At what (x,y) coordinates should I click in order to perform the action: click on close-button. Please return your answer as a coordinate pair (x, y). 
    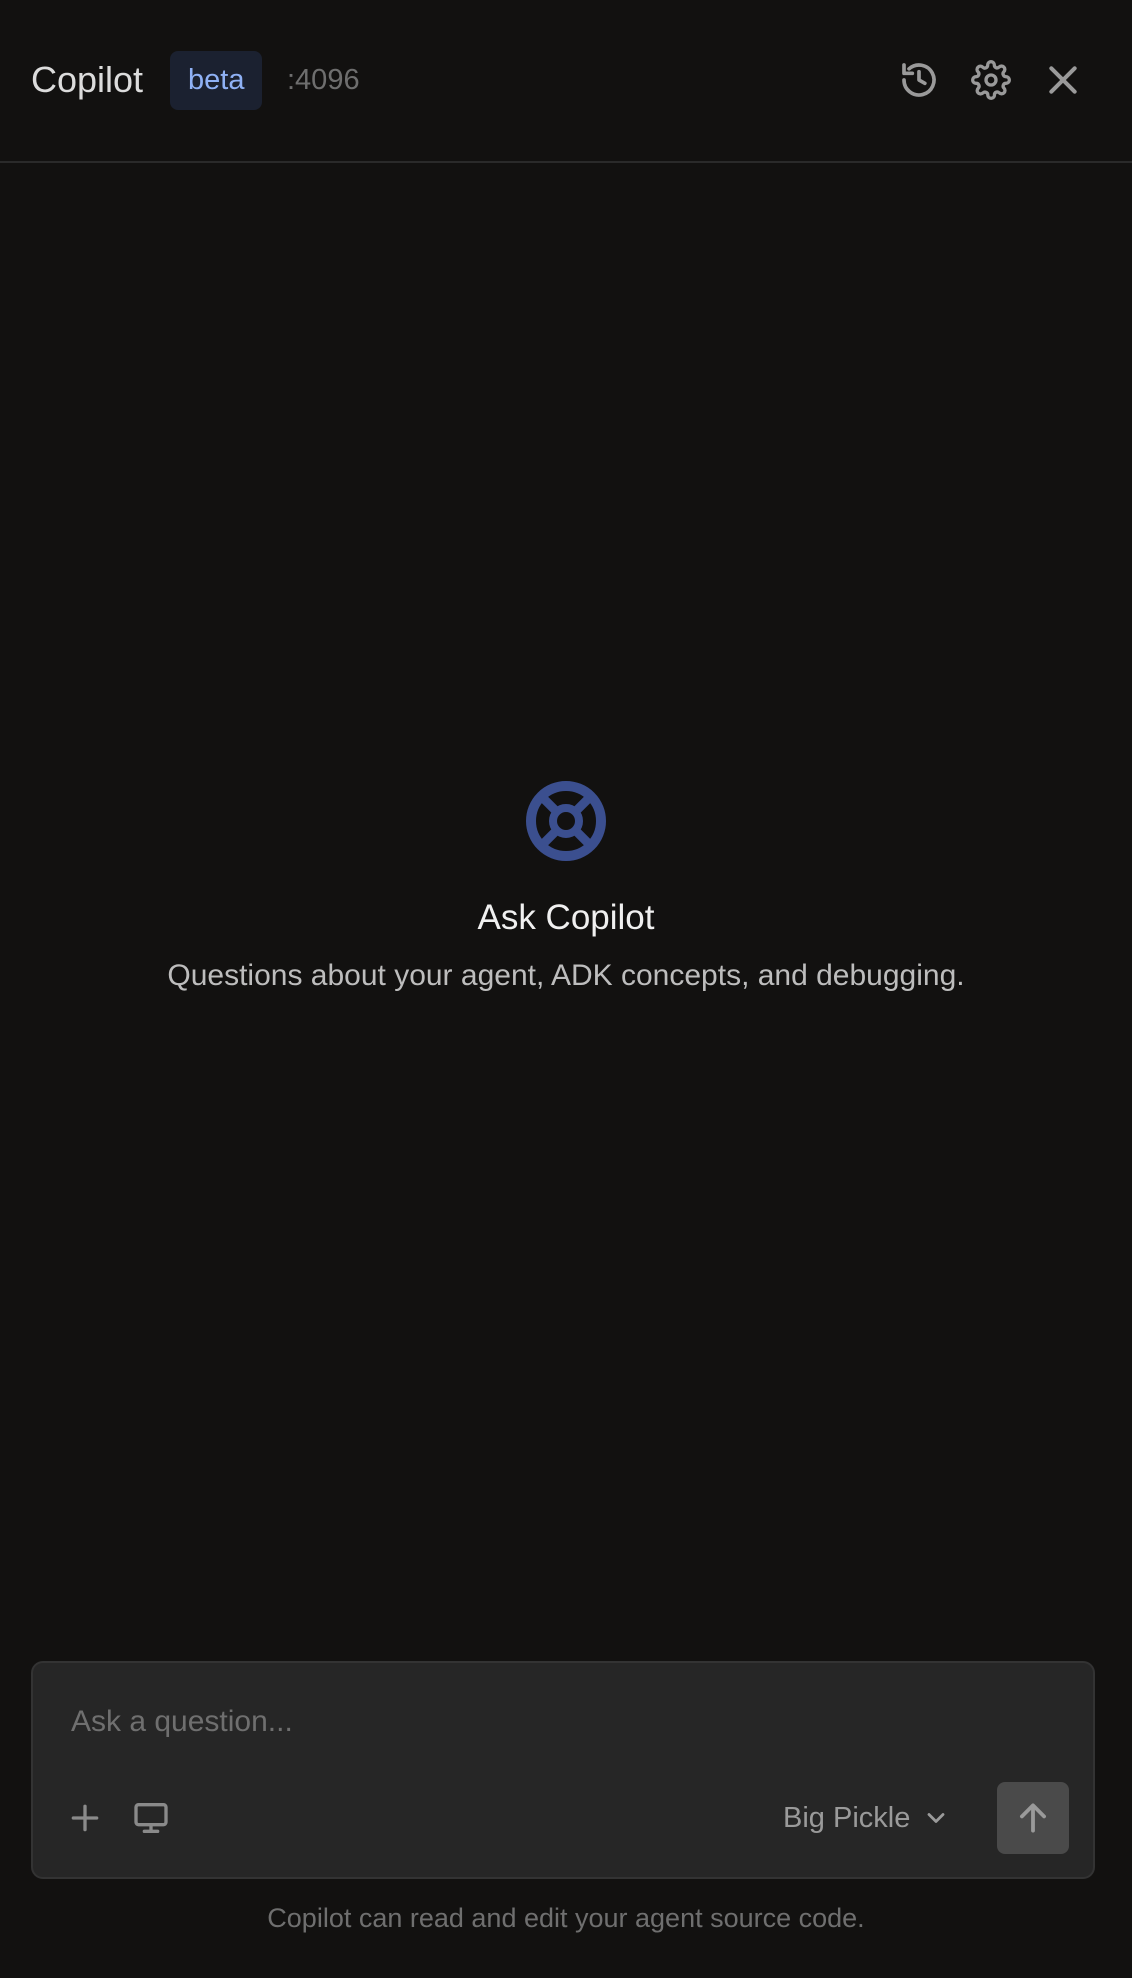
    Looking at the image, I should click on (1063, 80).